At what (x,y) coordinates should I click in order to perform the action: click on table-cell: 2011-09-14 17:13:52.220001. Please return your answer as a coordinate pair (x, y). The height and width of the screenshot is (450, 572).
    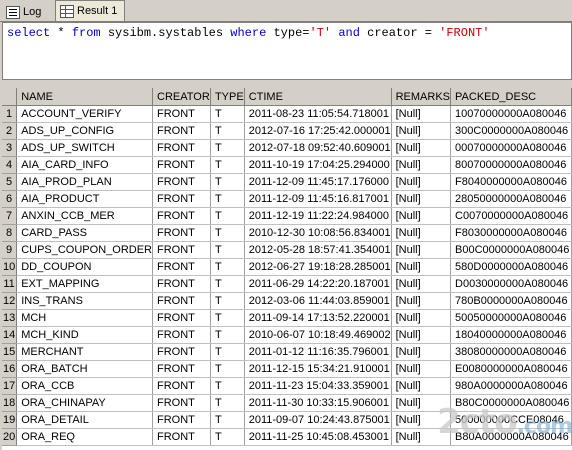
    Looking at the image, I should click on (318, 318).